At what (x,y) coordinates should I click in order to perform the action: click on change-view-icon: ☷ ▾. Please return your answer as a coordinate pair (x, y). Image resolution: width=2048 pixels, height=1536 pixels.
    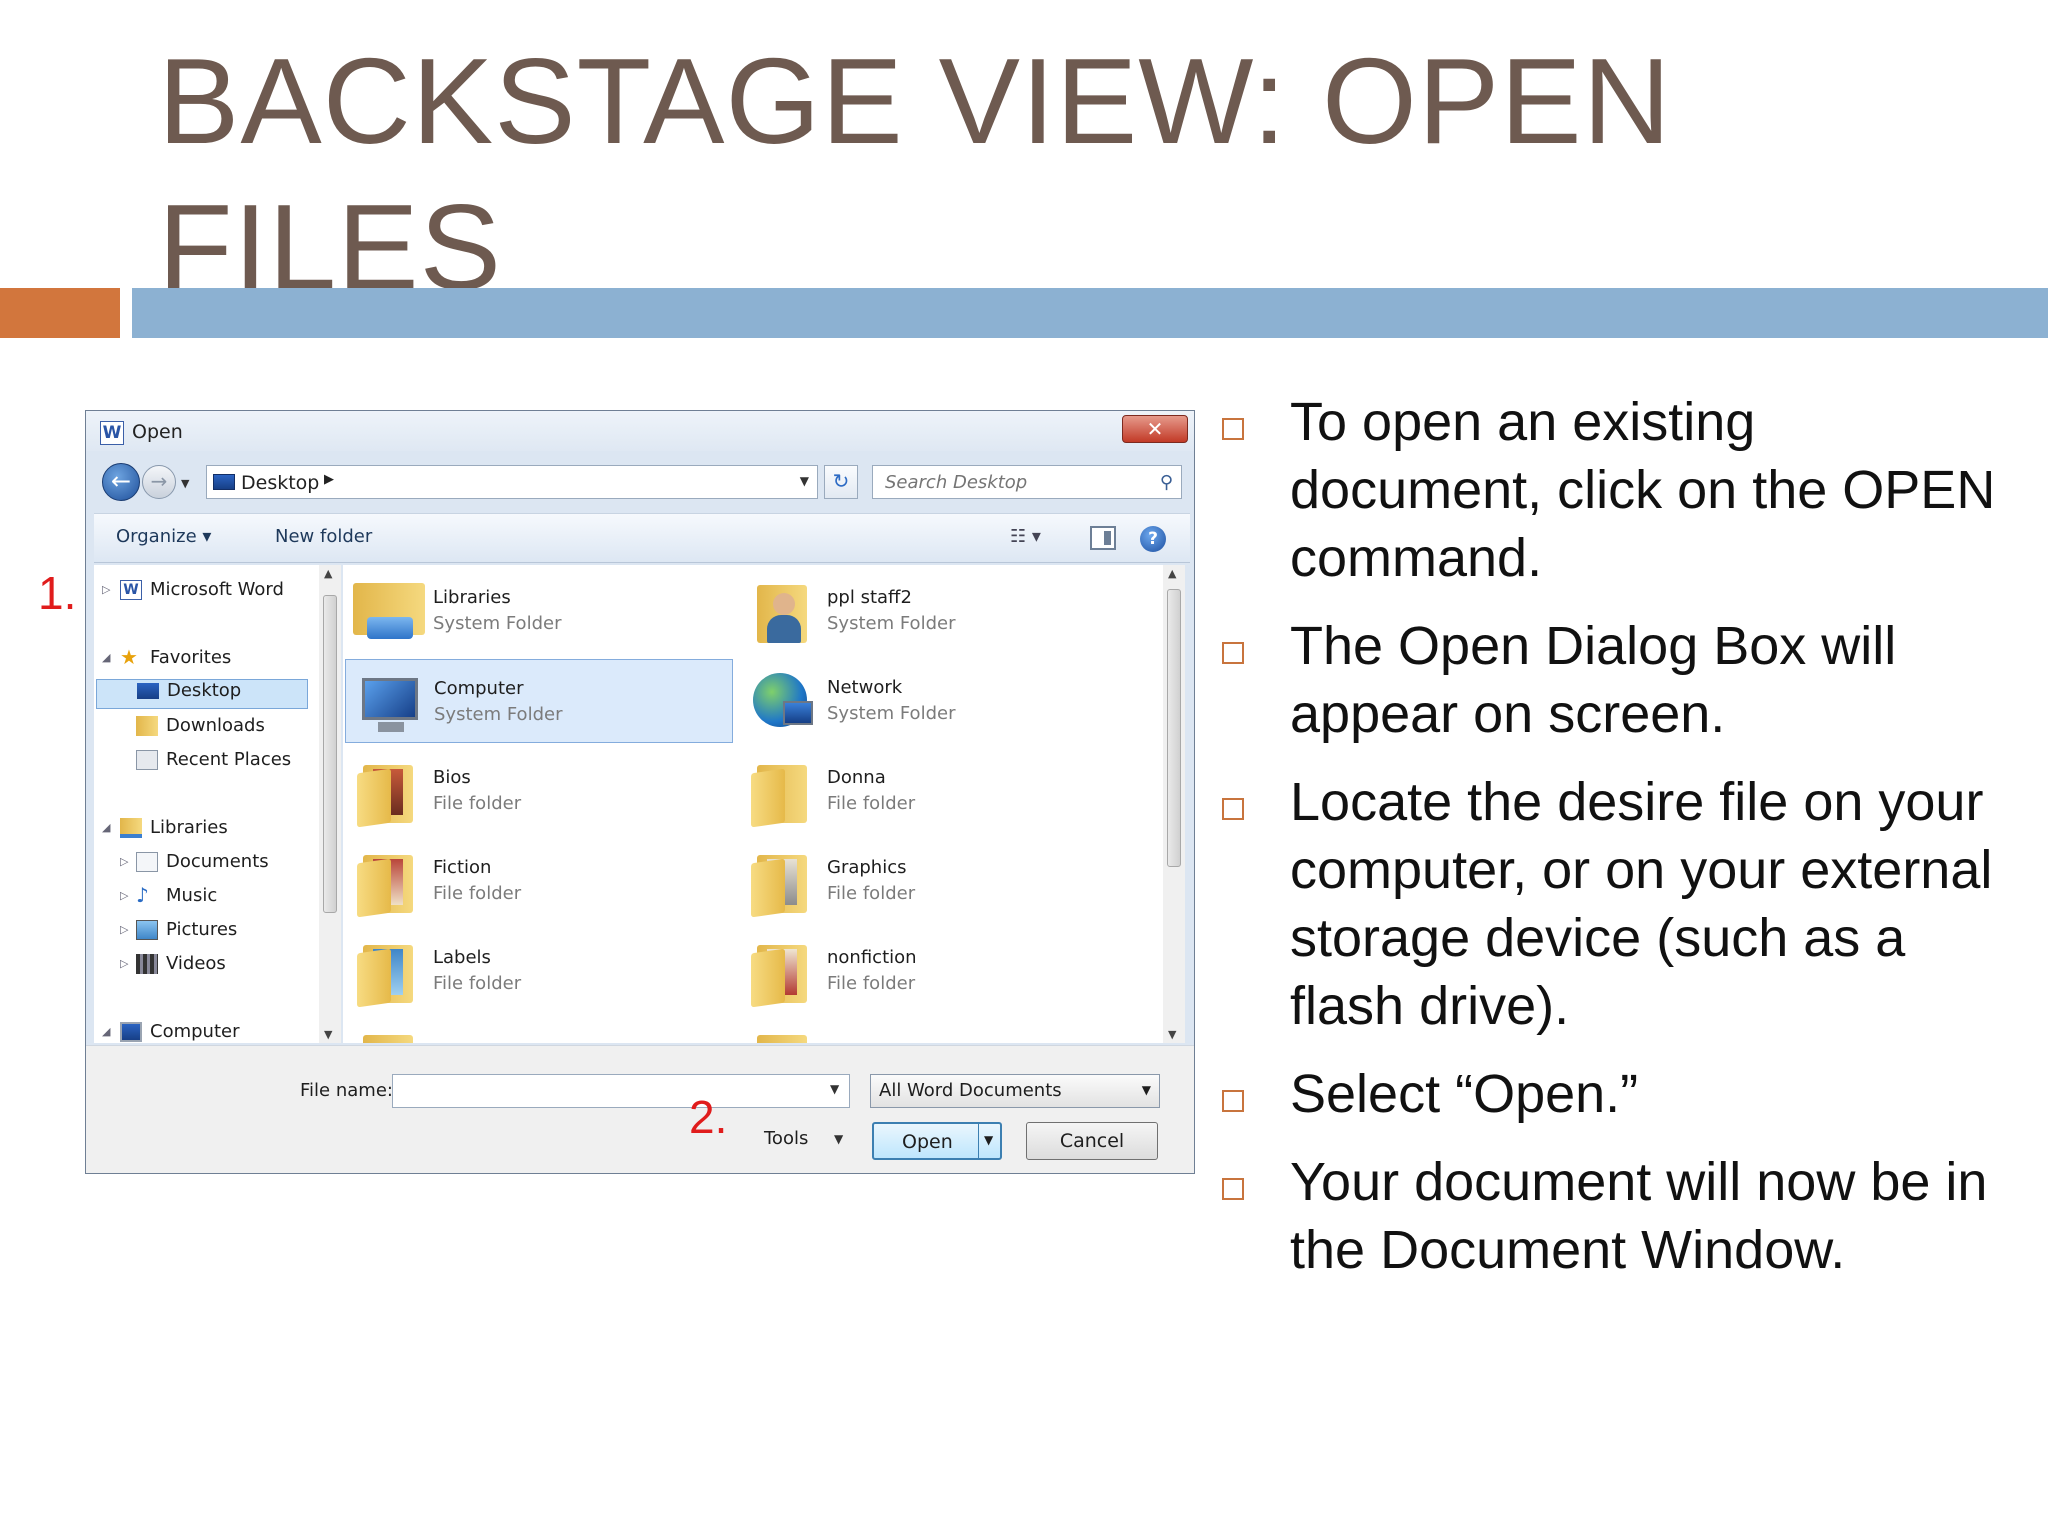
    Looking at the image, I should click on (1038, 539).